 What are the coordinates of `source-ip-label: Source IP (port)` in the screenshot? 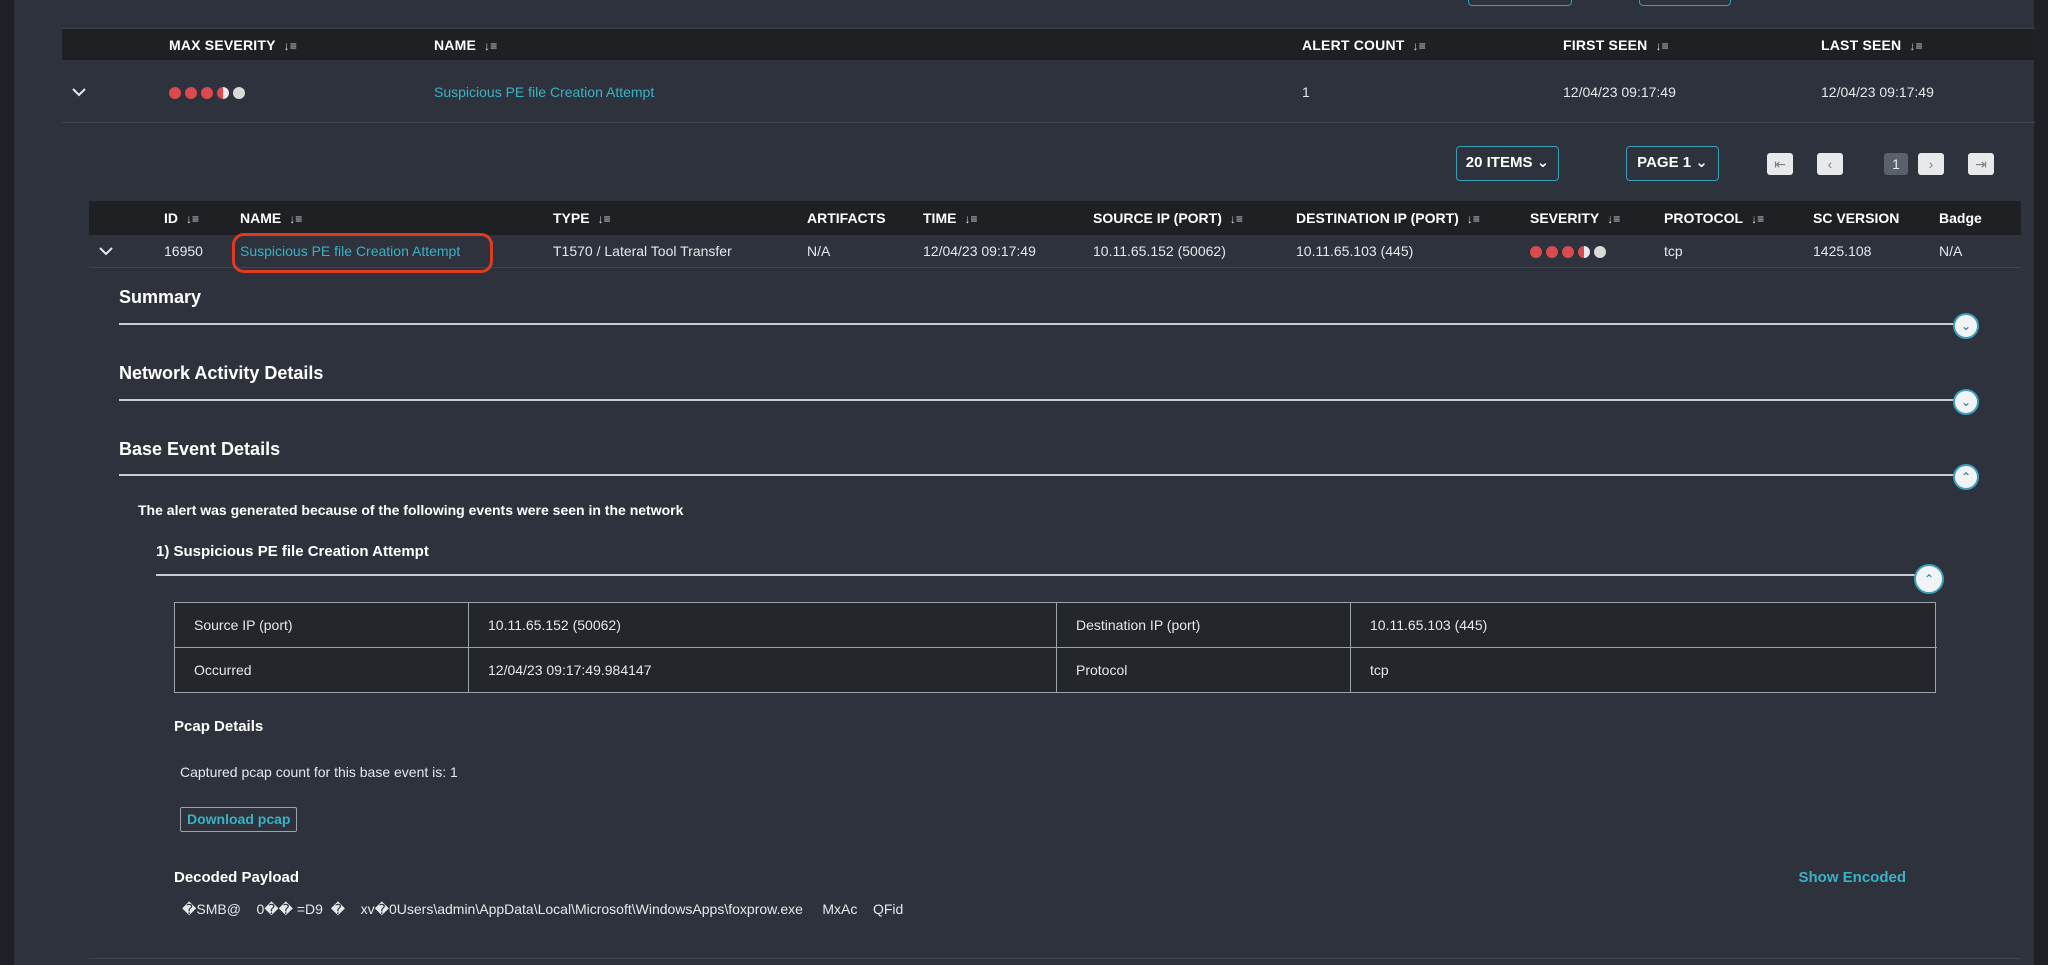 It's located at (322, 625).